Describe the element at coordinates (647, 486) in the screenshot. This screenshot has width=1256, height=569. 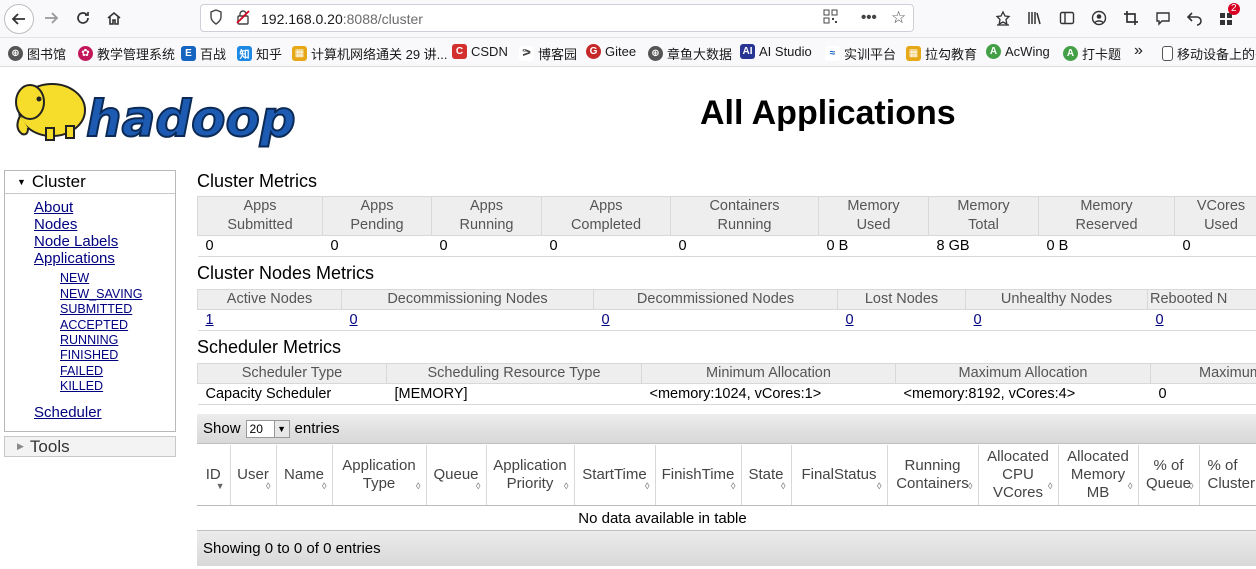
I see `sort-icon: ◊` at that location.